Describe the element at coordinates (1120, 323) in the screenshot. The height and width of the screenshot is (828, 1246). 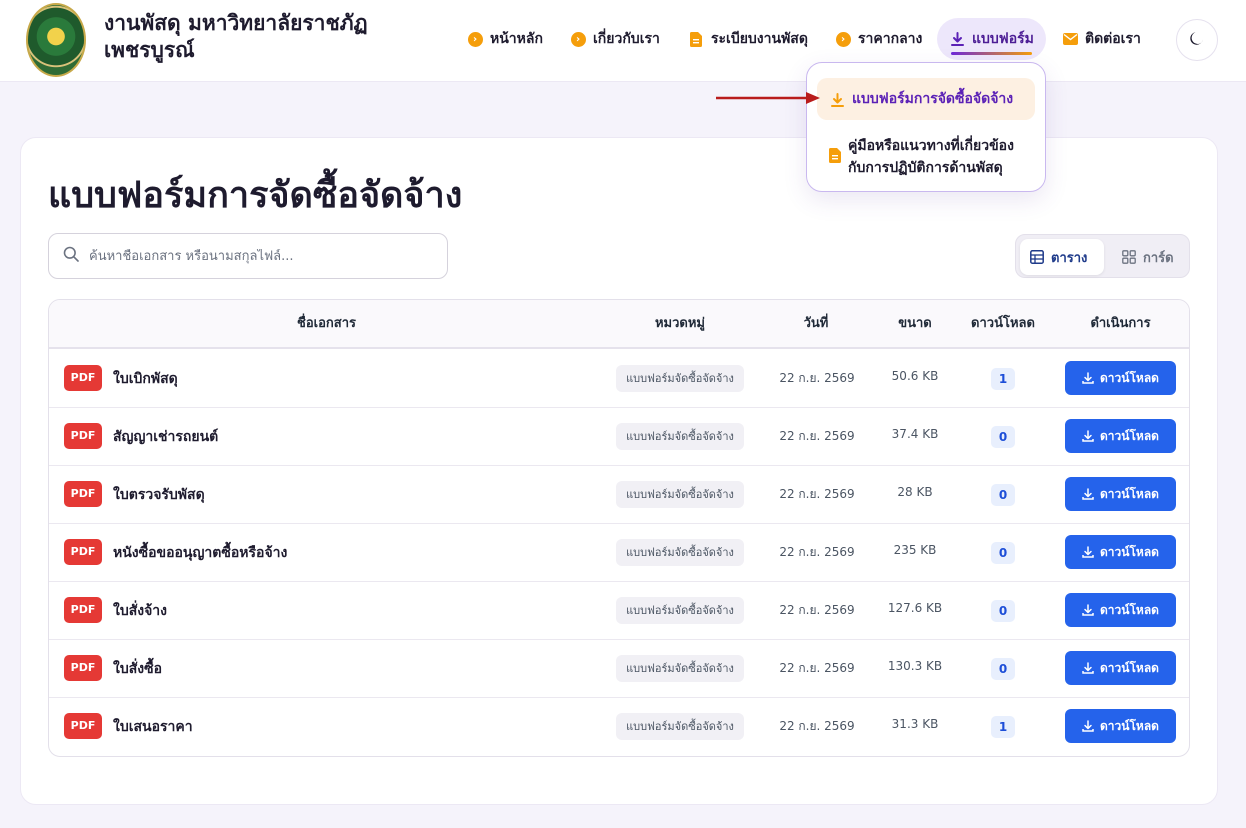
I see `column-header-actions: ดำเนินการ` at that location.